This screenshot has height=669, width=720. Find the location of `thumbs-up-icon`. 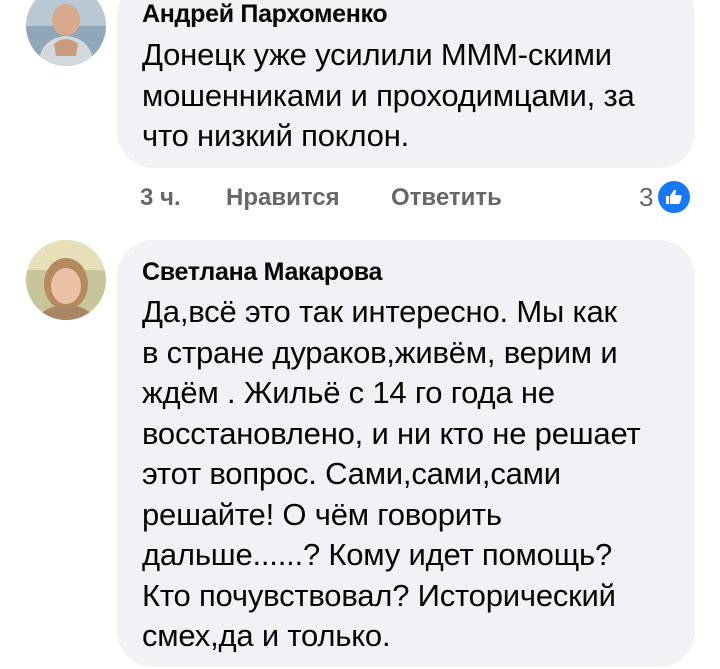

thumbs-up-icon is located at coordinates (674, 197).